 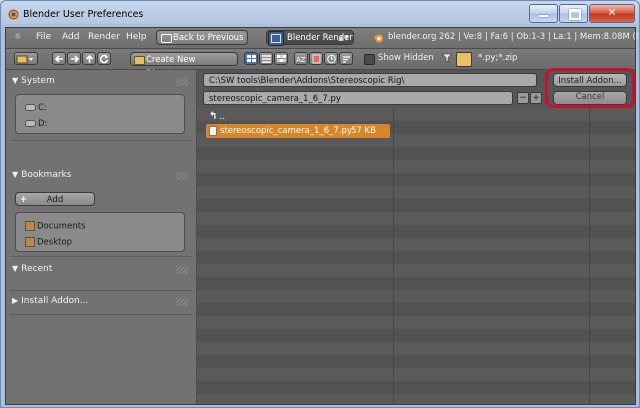 I want to click on menu-file: File, so click(x=43, y=37).